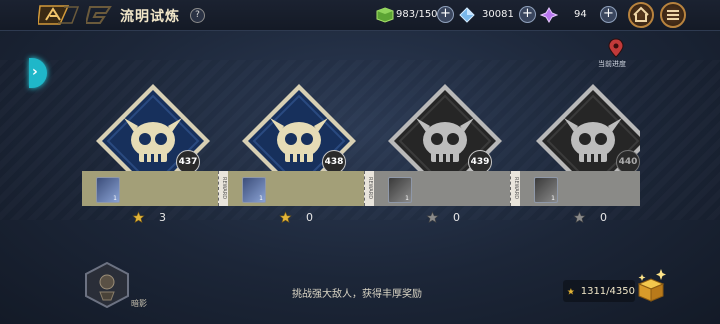 The image size is (720, 324). I want to click on gem-value: 94, so click(580, 14).